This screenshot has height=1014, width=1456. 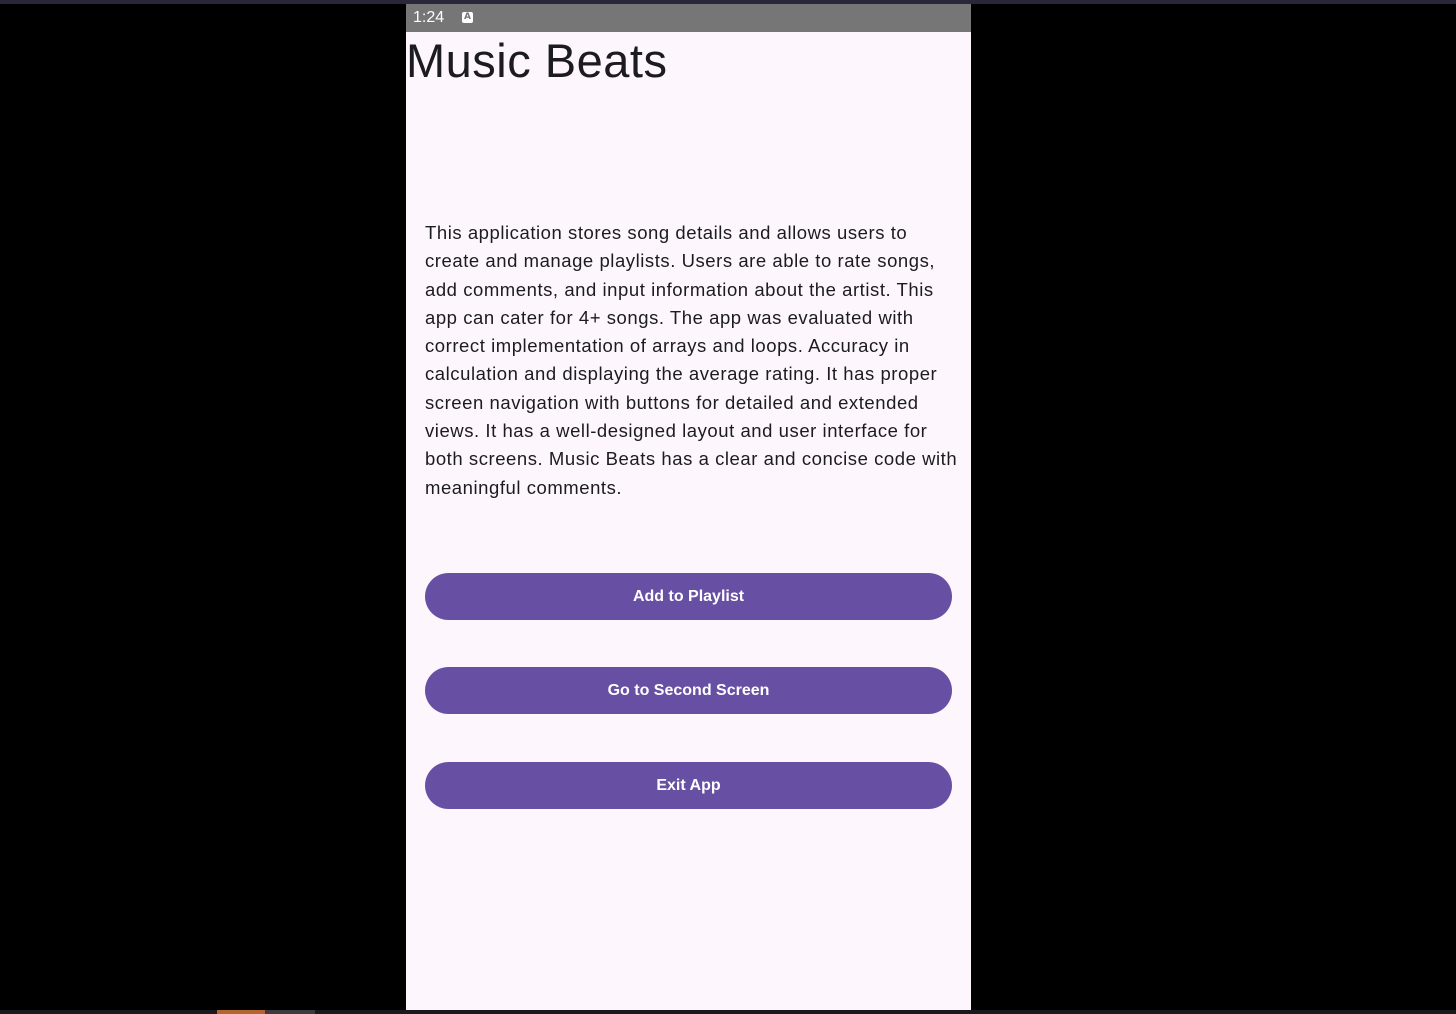 What do you see at coordinates (429, 17) in the screenshot?
I see `status-time: 1:24` at bounding box center [429, 17].